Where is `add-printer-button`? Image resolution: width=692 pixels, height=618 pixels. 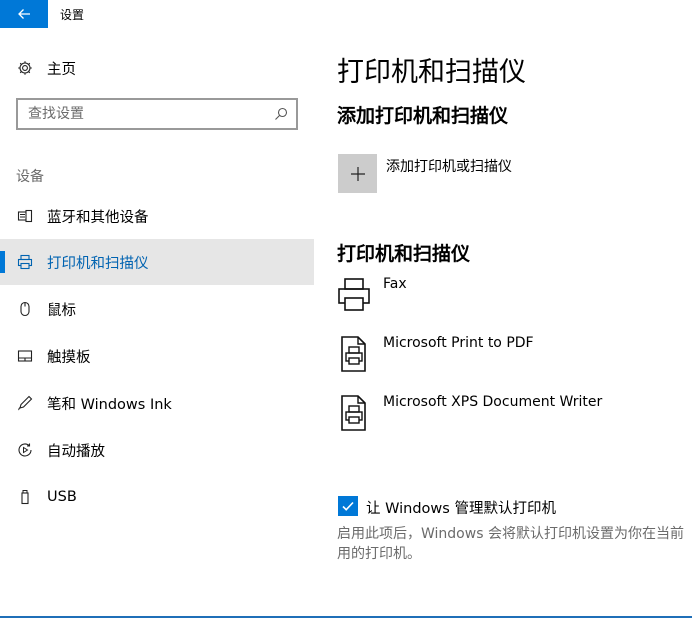 add-printer-button is located at coordinates (357, 173).